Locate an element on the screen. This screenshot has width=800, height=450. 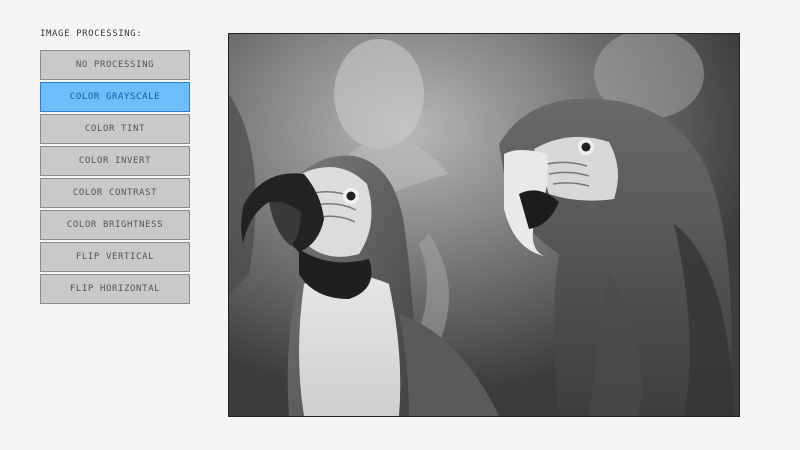
button-label: NO PROCESSING is located at coordinates (115, 65).